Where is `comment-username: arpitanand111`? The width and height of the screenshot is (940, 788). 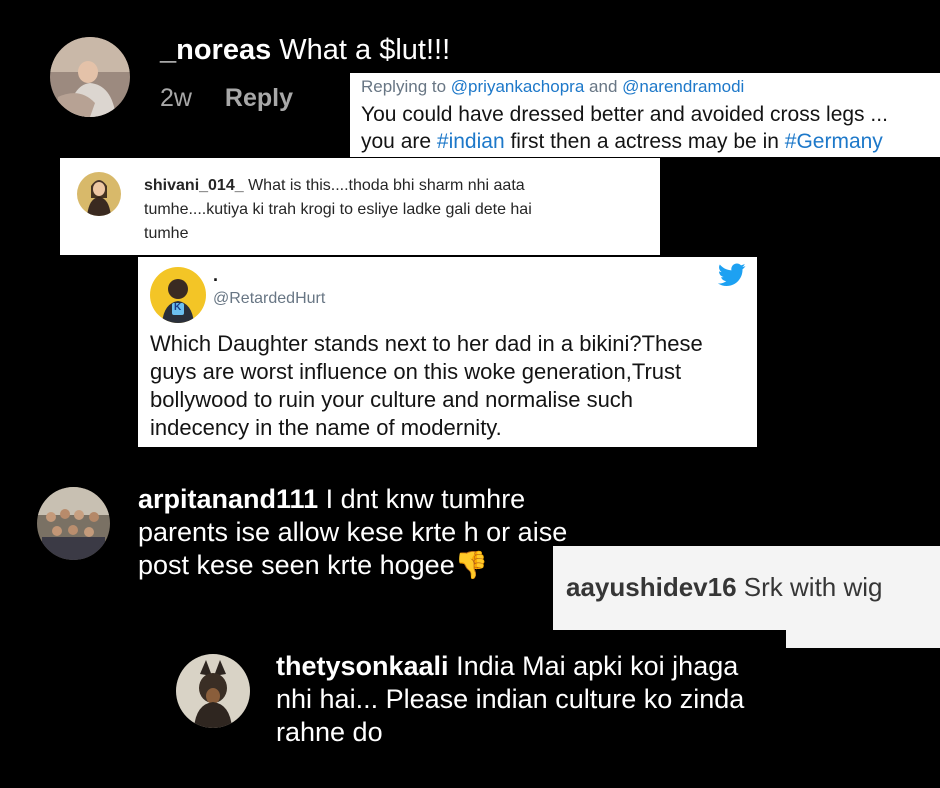
comment-username: arpitanand111 is located at coordinates (228, 499).